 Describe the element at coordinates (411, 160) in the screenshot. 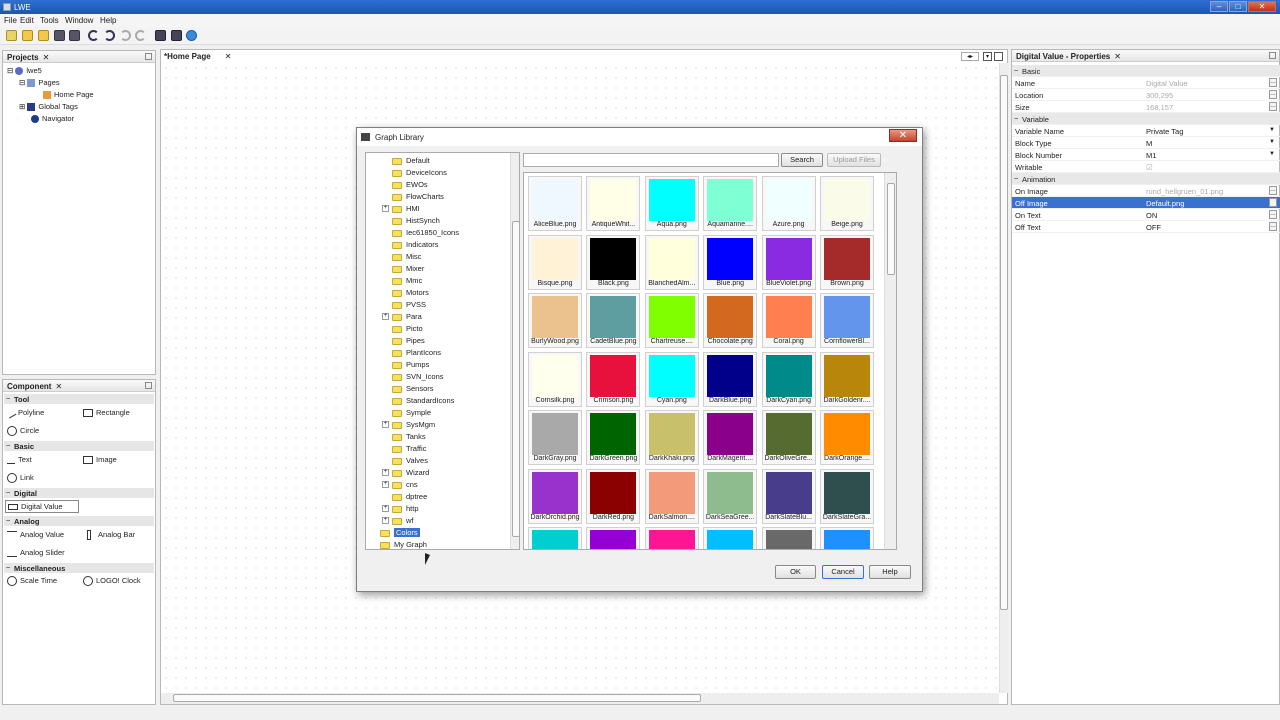

I see `folder-default: Default` at that location.